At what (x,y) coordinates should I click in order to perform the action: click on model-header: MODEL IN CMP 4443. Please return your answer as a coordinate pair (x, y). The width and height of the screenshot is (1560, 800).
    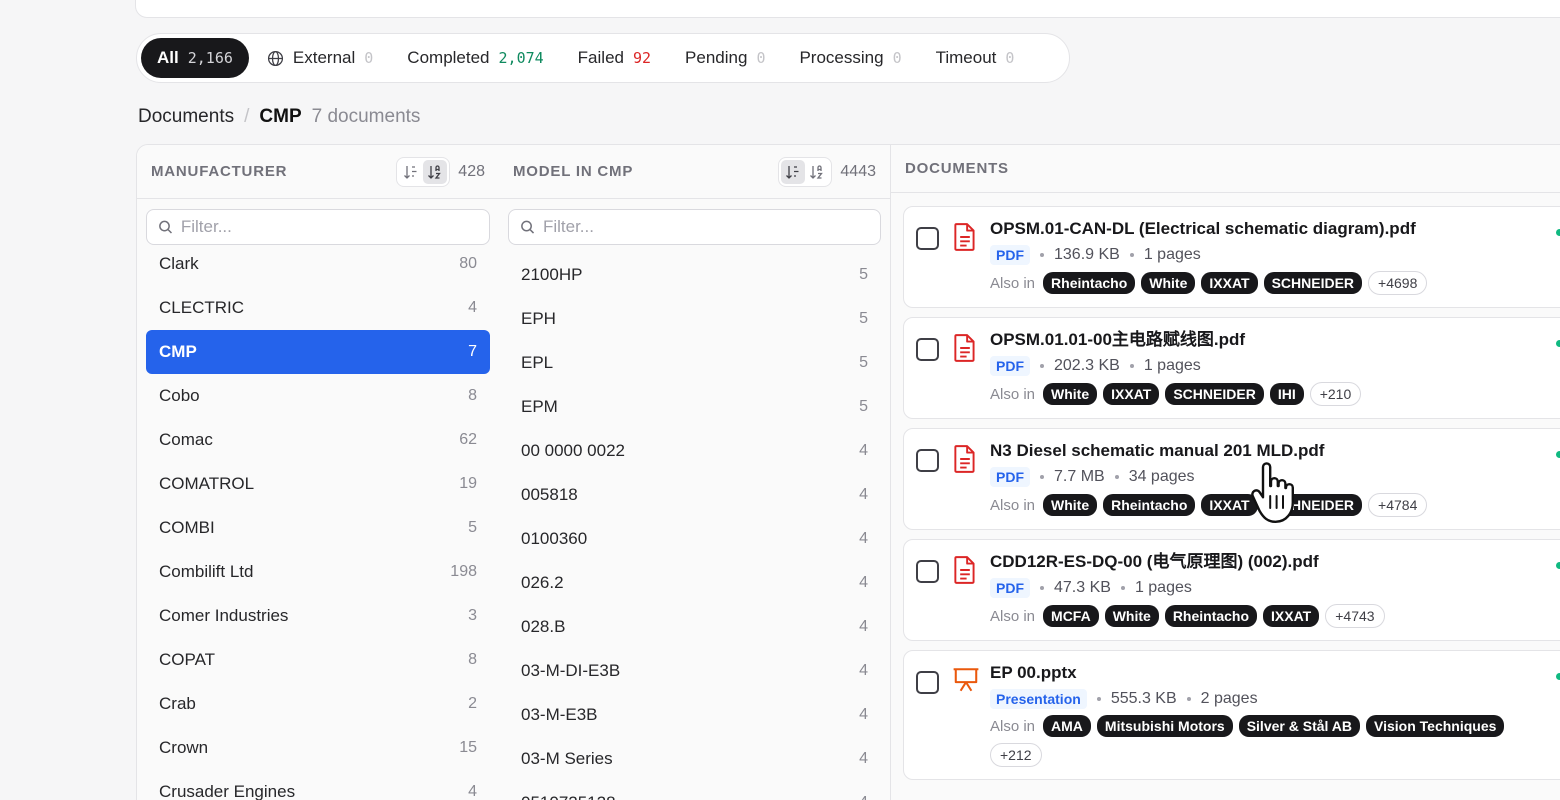
    Looking at the image, I should click on (694, 172).